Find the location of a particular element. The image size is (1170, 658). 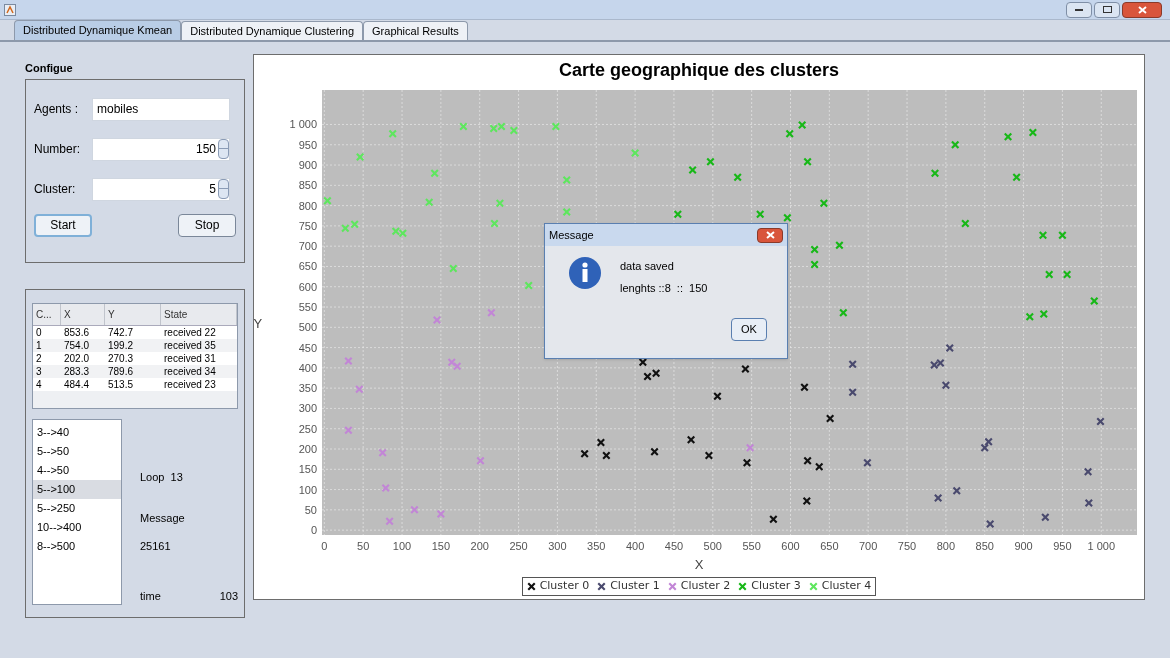

y-tick-label: 750 is located at coordinates (307, 225).